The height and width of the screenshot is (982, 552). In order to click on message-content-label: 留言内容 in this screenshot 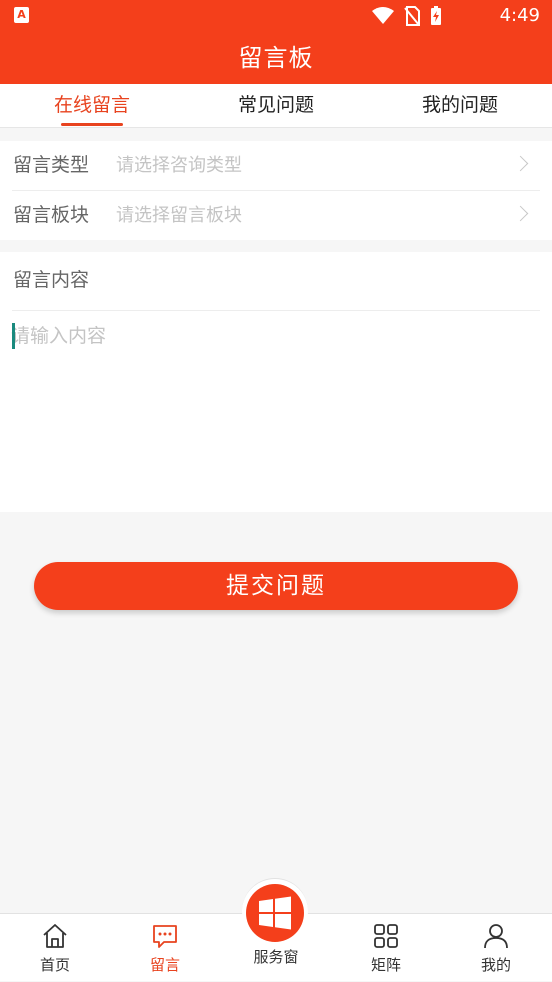, I will do `click(51, 280)`.